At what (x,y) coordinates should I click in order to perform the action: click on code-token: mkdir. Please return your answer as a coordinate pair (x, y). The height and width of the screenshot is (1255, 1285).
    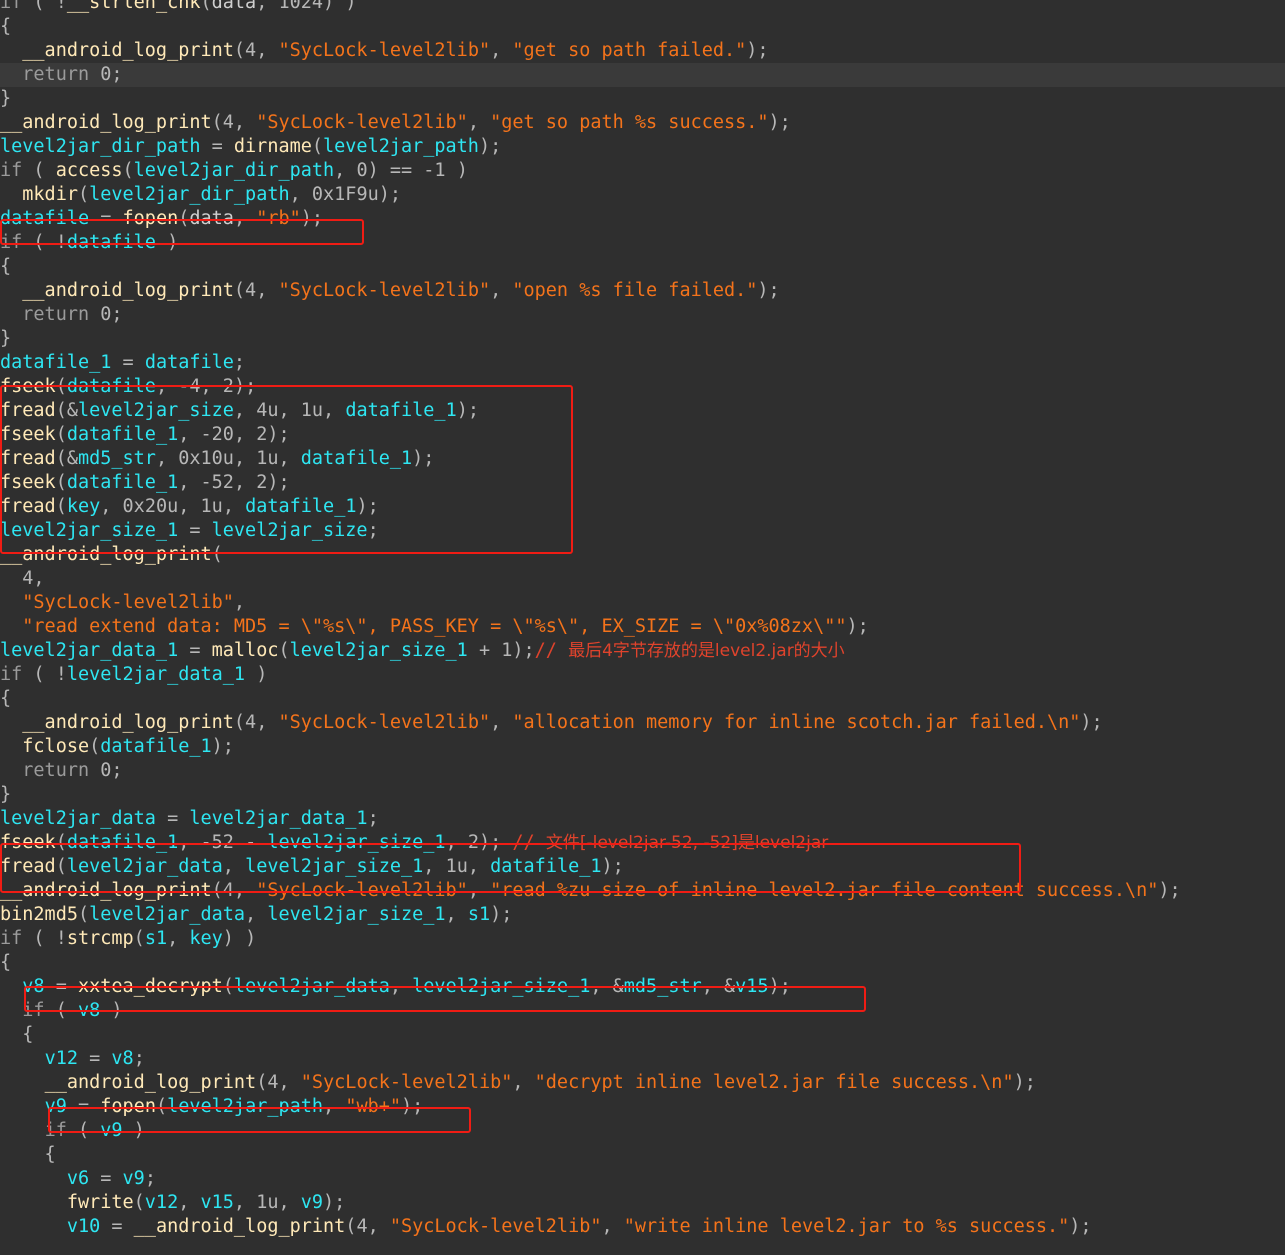
    Looking at the image, I should click on (50, 194).